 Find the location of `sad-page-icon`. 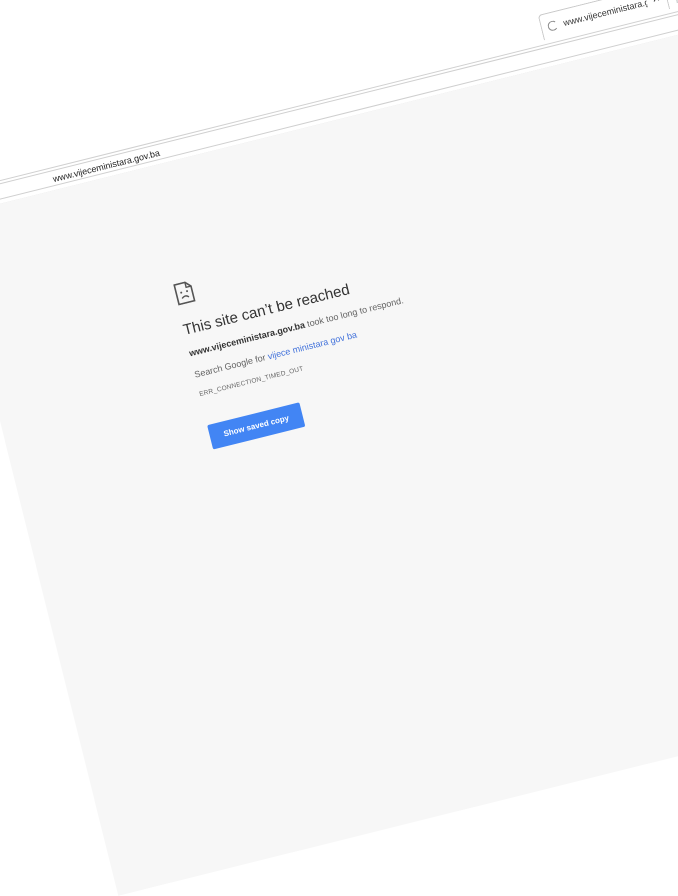

sad-page-icon is located at coordinates (184, 293).